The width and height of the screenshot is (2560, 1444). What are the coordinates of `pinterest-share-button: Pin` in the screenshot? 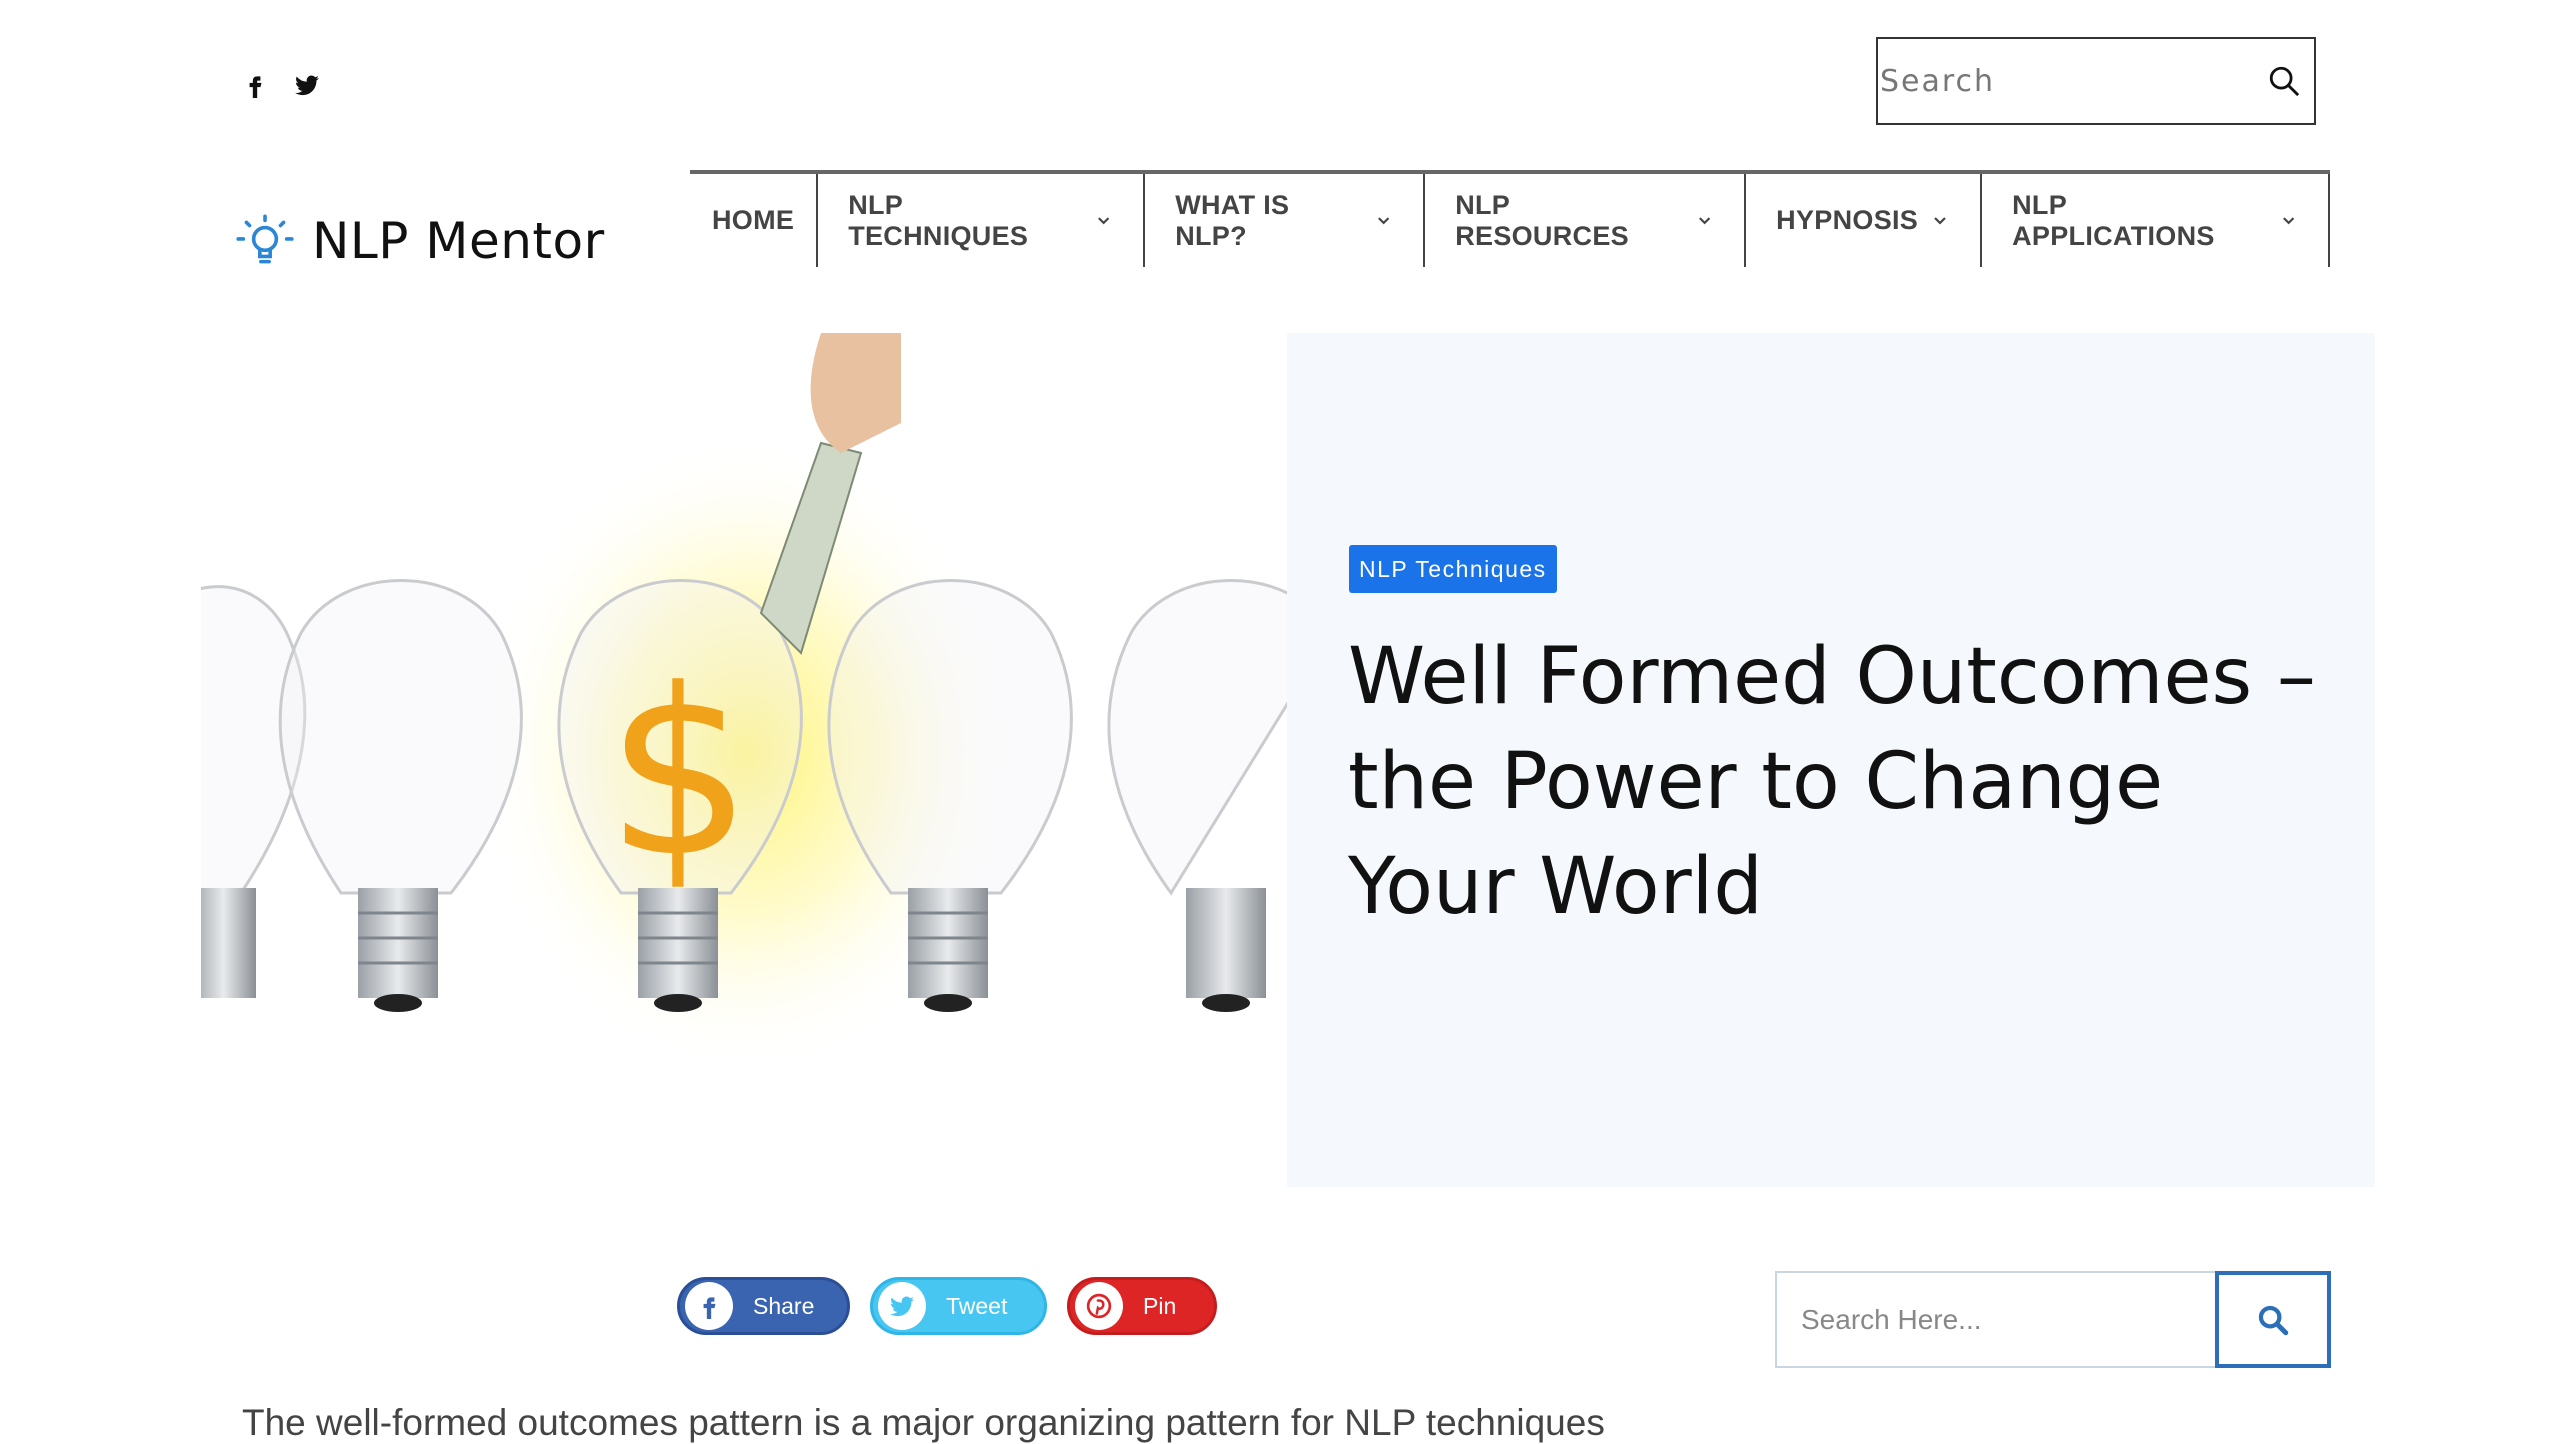 It's located at (1142, 1306).